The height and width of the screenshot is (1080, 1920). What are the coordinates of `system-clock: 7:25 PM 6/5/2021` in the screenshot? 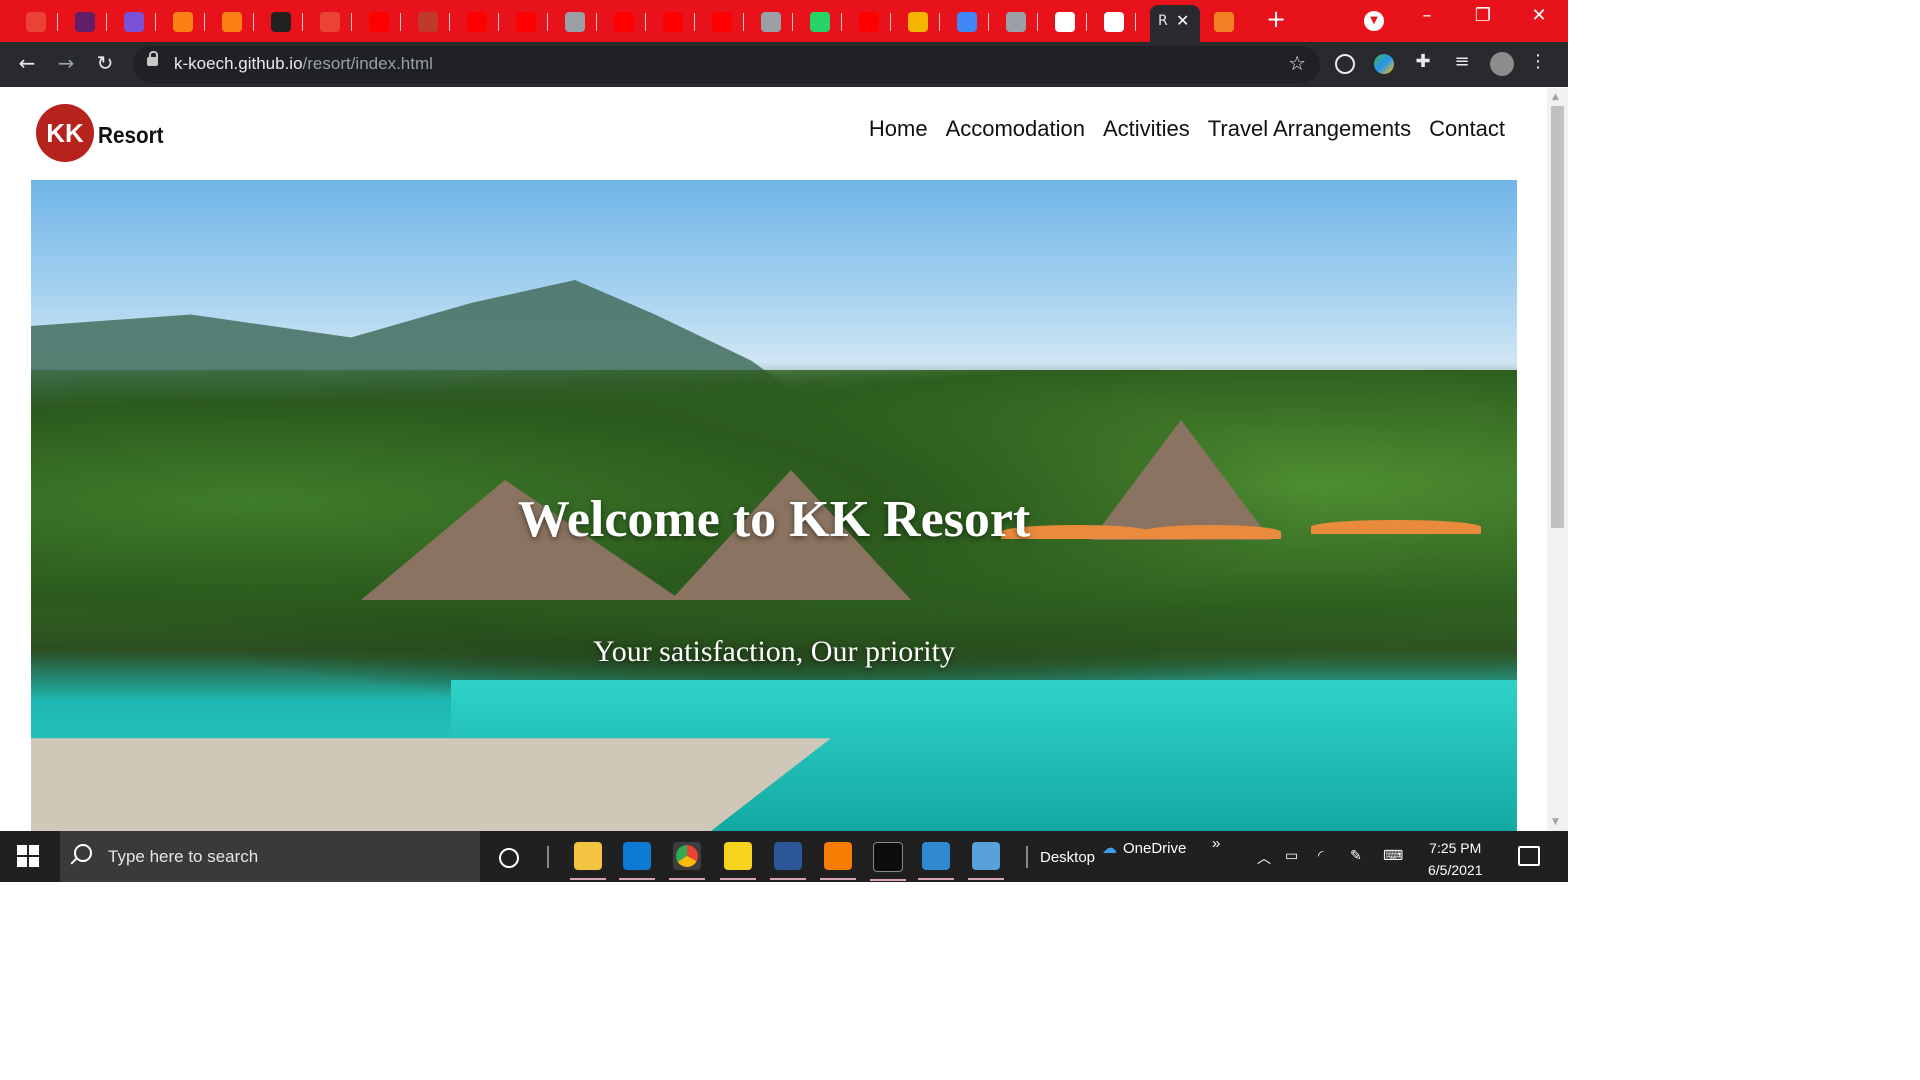 It's located at (1455, 859).